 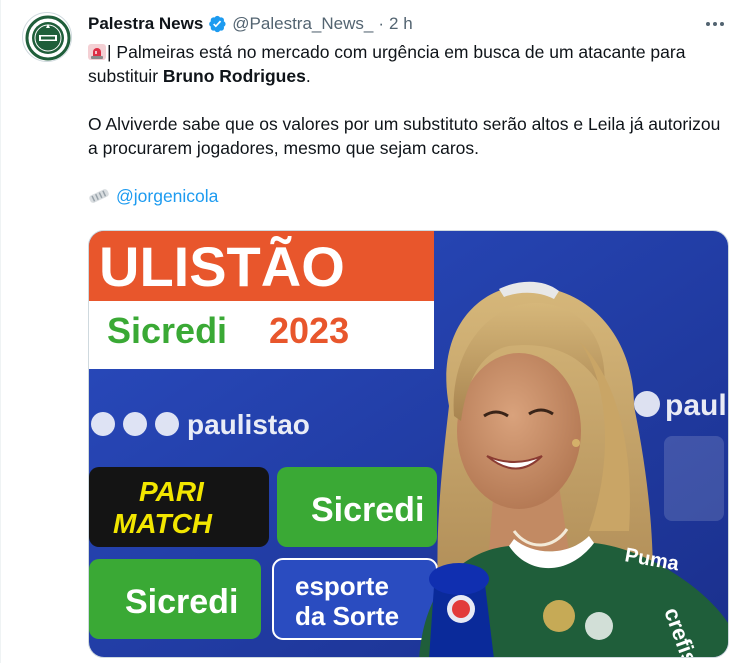 What do you see at coordinates (308, 76) in the screenshot?
I see `tweet-text-period: .` at bounding box center [308, 76].